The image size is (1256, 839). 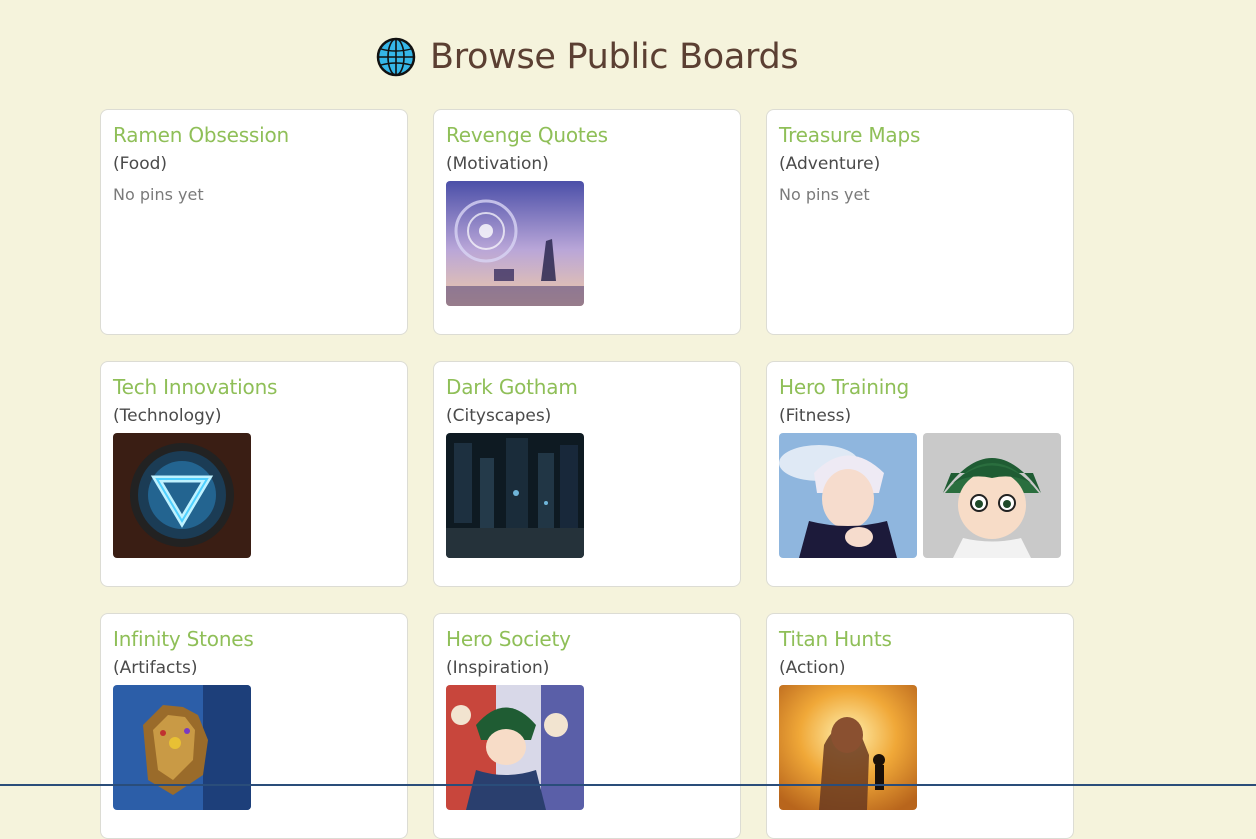 I want to click on board-category: (Fitness), so click(x=815, y=416).